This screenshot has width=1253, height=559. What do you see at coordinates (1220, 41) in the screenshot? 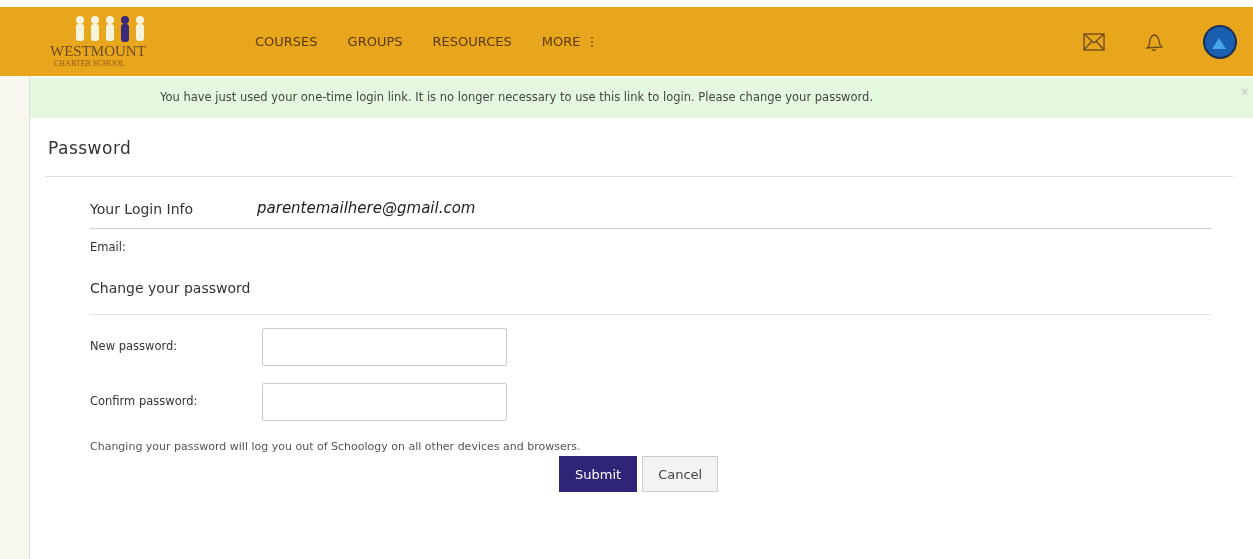
I see `avatar-icon` at bounding box center [1220, 41].